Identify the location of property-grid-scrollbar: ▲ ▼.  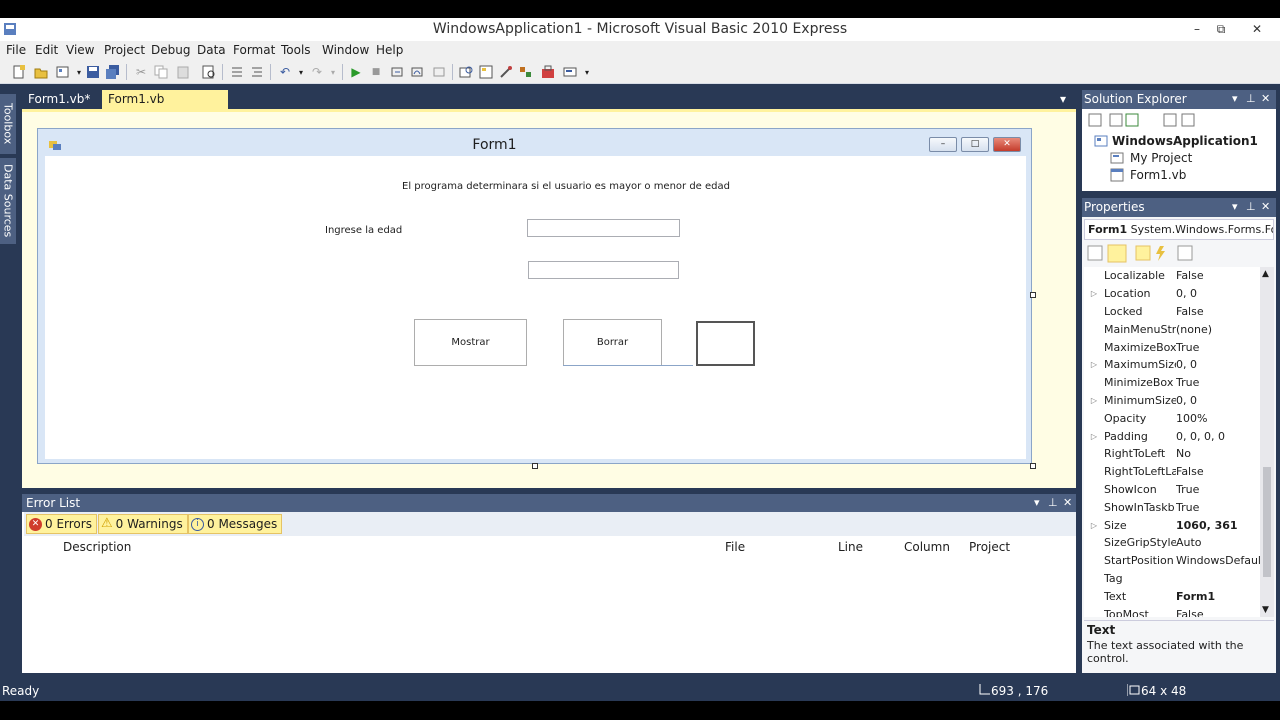
(1267, 442).